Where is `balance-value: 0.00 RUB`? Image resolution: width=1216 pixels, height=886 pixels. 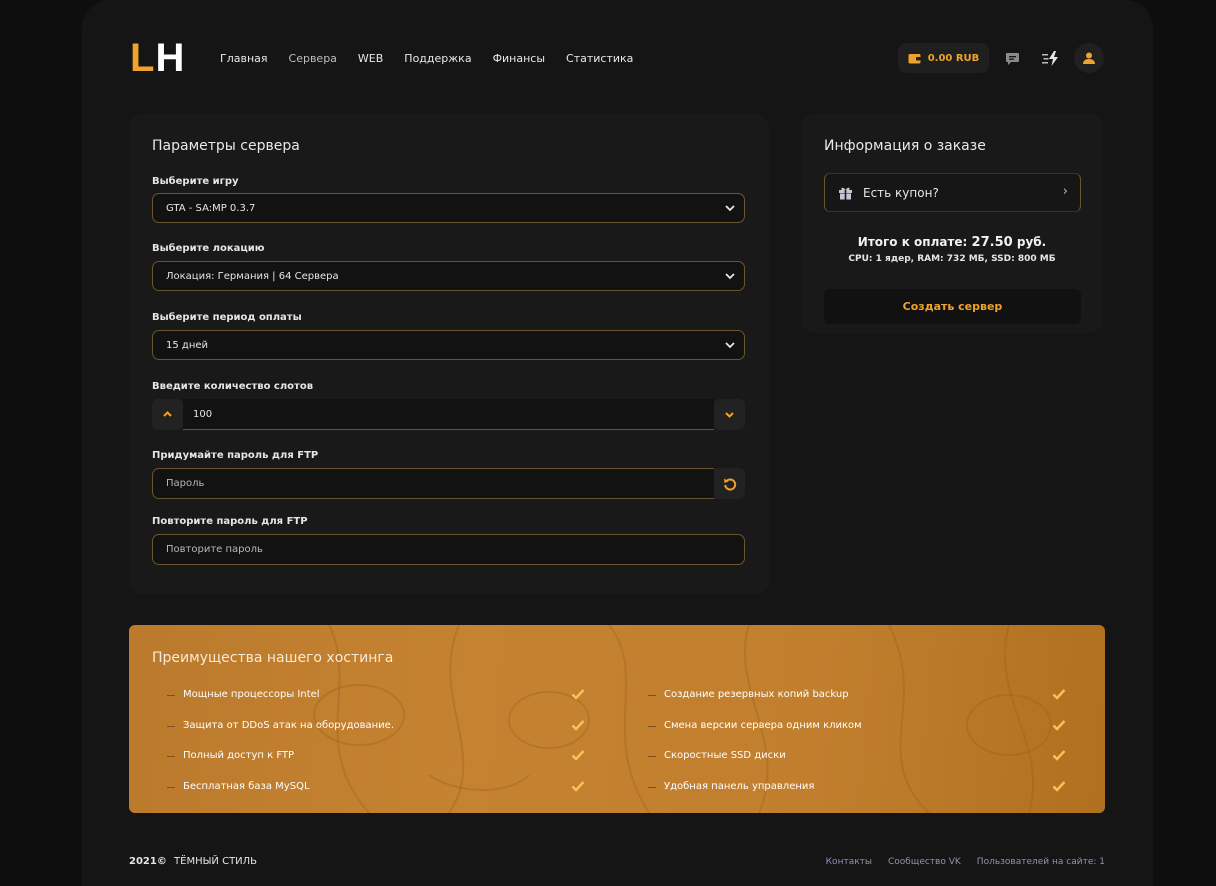
balance-value: 0.00 RUB is located at coordinates (953, 58).